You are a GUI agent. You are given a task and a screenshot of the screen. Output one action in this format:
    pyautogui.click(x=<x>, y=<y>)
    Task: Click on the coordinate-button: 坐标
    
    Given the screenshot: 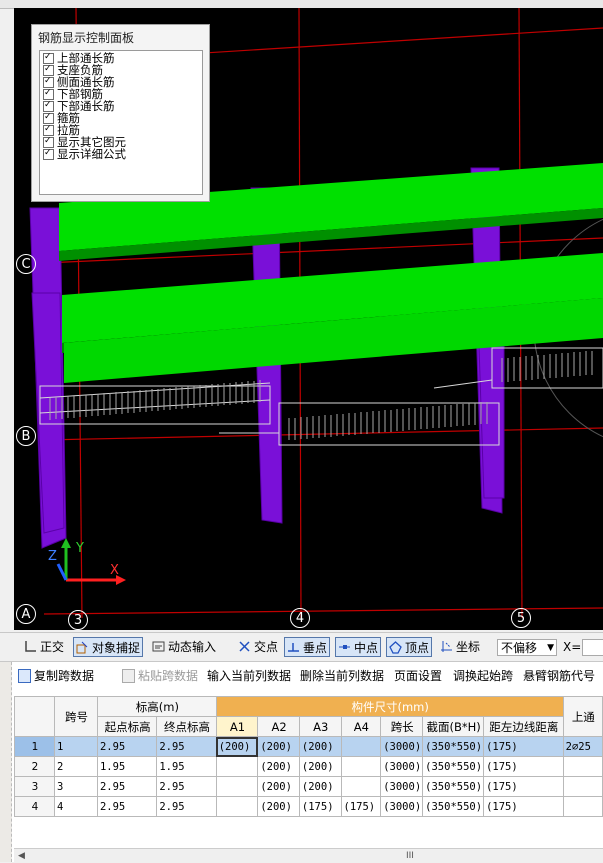 What is the action you would take?
    pyautogui.click(x=460, y=647)
    